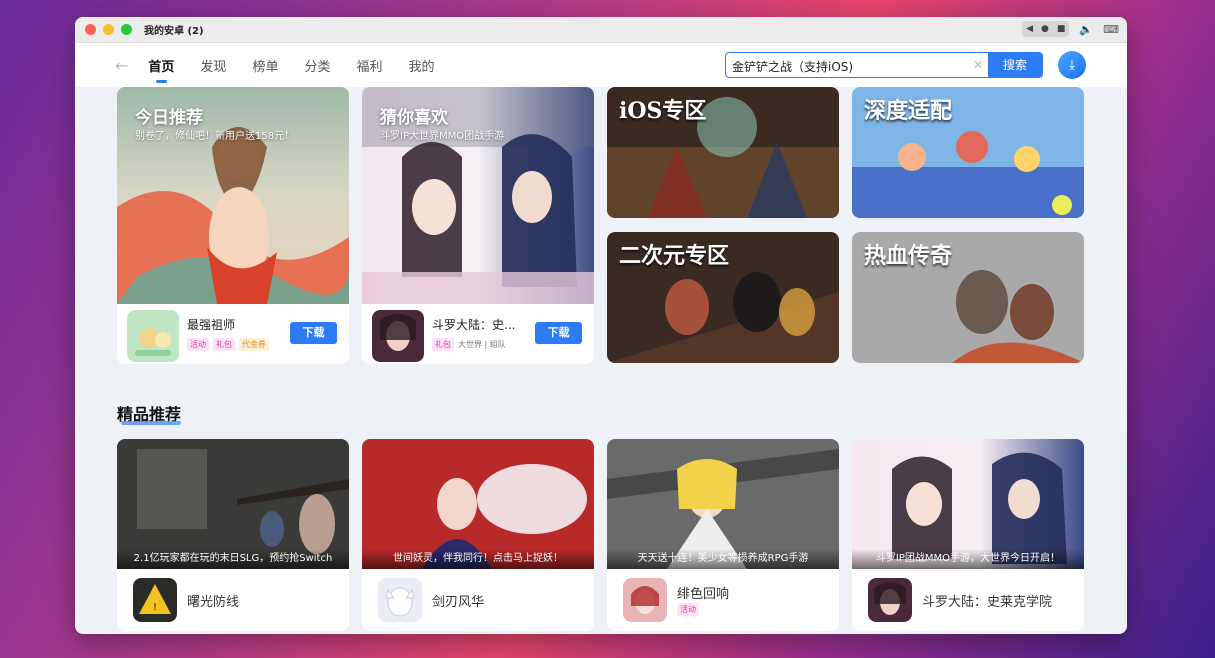 The width and height of the screenshot is (1215, 658). Describe the element at coordinates (723, 297) in the screenshot. I see `zone-anime-tile: 二次元专区` at that location.